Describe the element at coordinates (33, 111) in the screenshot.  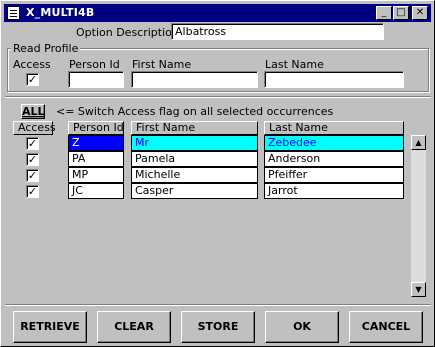
I see `all-button: ALL` at that location.